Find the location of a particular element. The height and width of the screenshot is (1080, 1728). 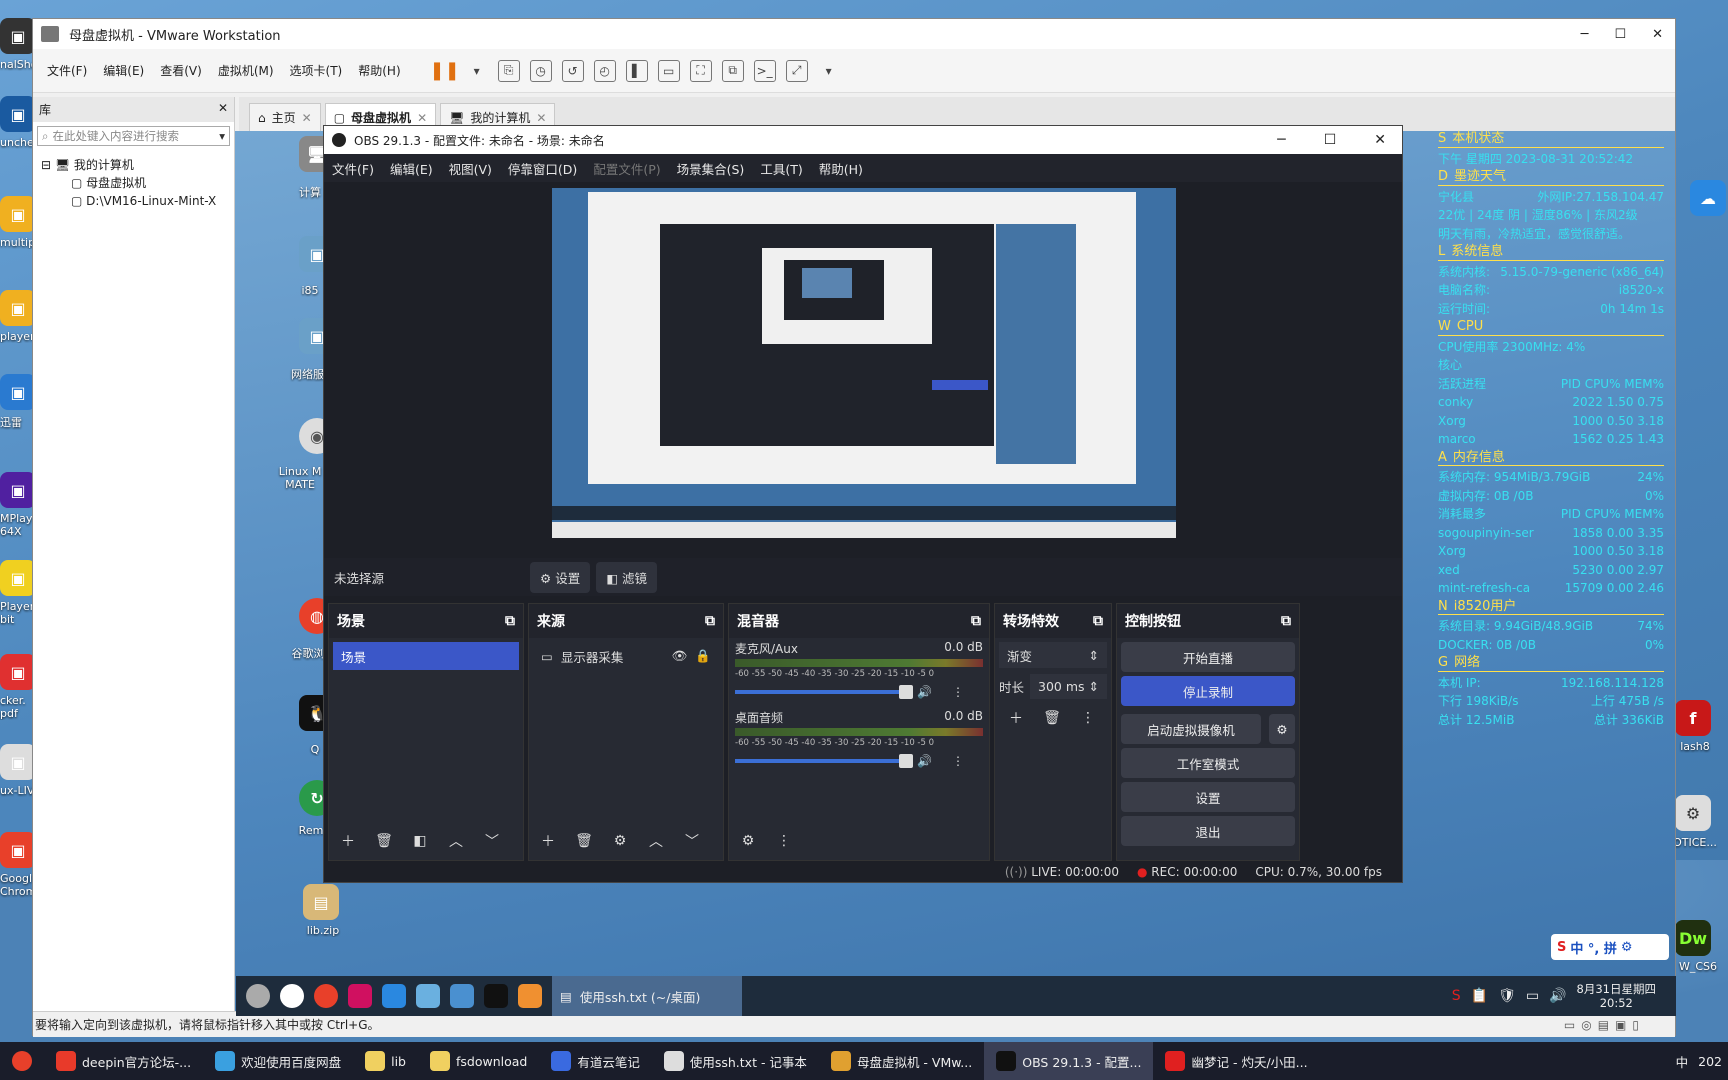

menu-help: 帮助(H) is located at coordinates (379, 70).